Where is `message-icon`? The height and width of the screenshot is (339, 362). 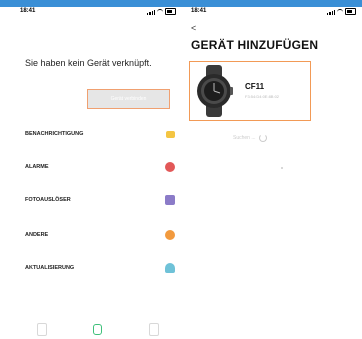
message-icon is located at coordinates (170, 134).